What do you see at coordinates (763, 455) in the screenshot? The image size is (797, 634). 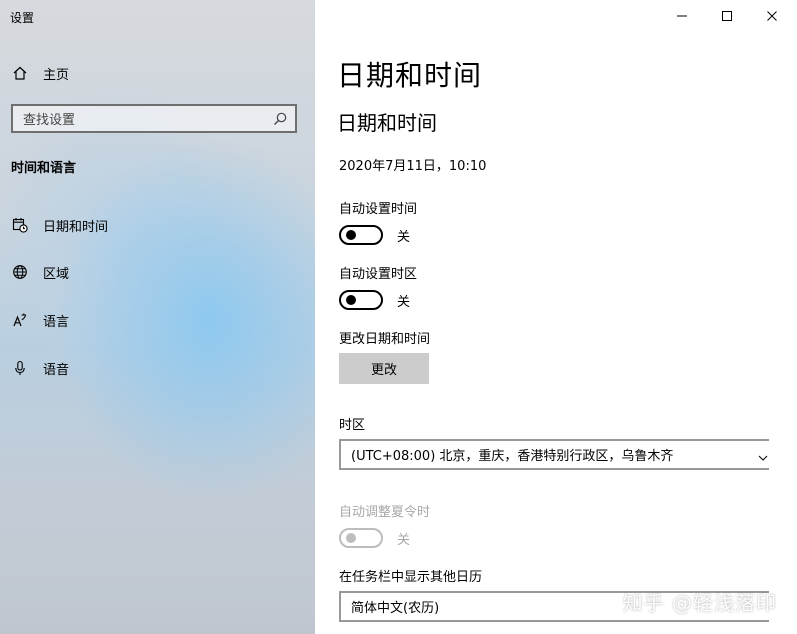 I see `chevron-down-icon` at bounding box center [763, 455].